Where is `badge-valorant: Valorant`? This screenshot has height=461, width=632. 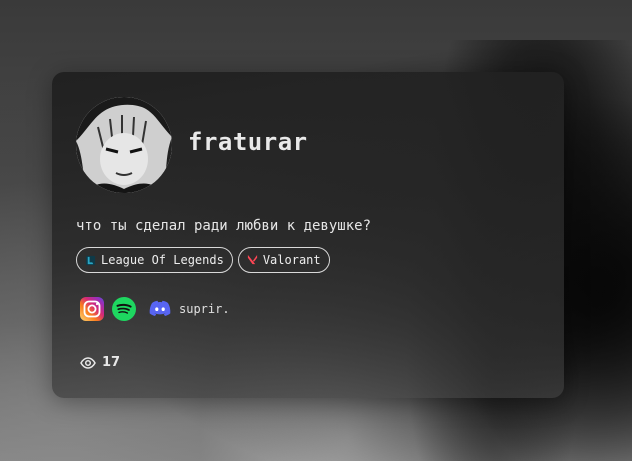
badge-valorant: Valorant is located at coordinates (283, 260).